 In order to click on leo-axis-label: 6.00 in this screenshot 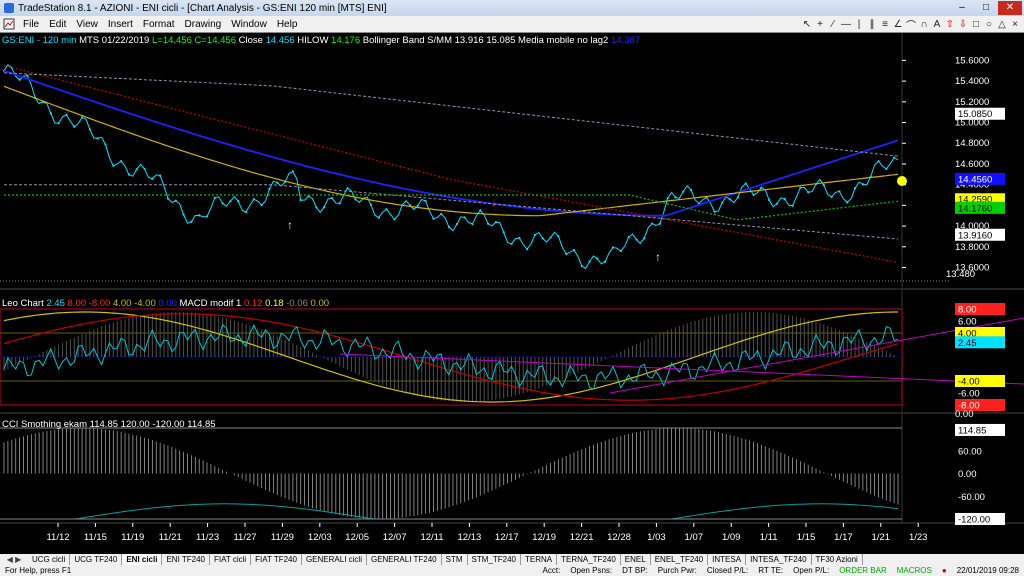, I will do `click(967, 322)`.